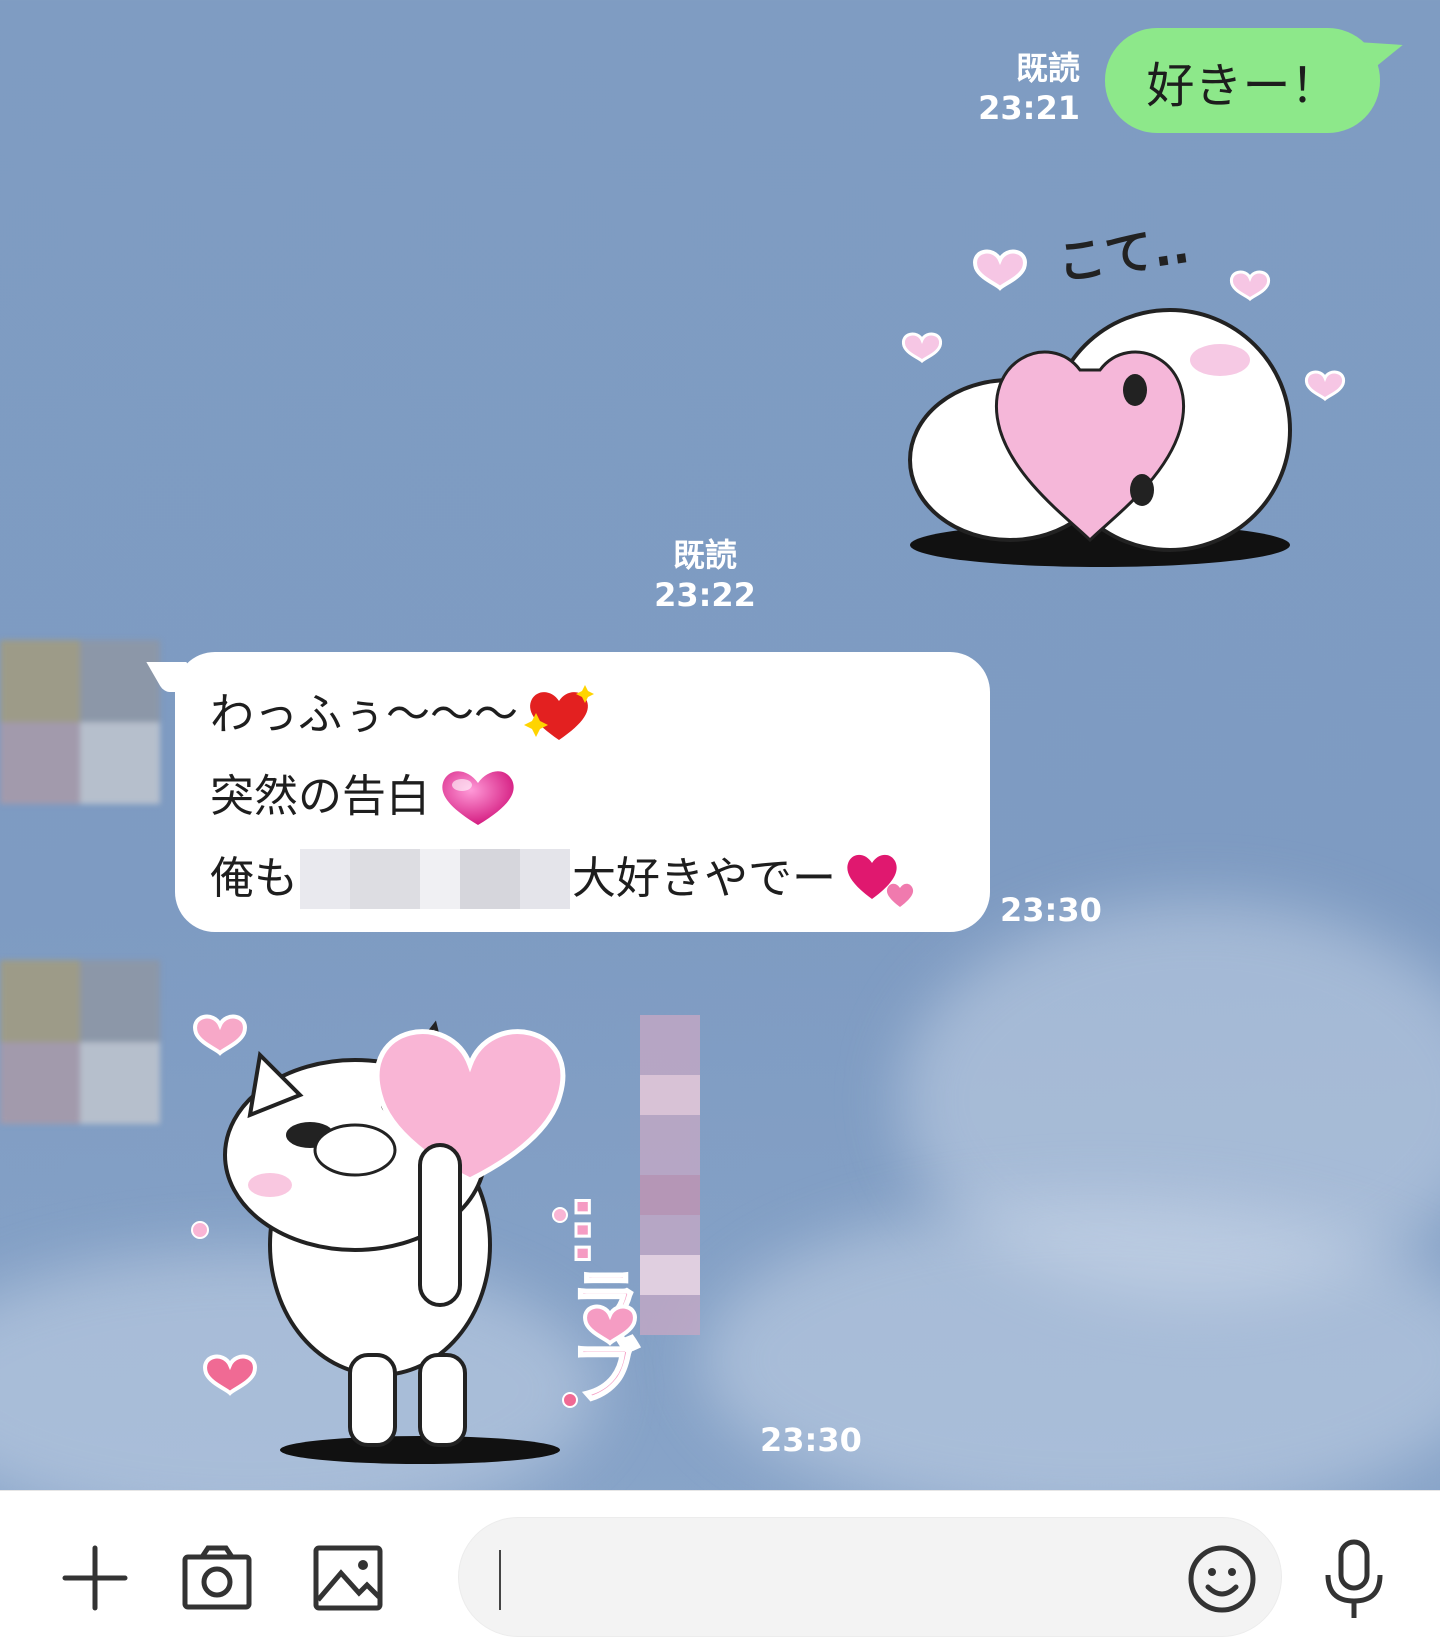 Image resolution: width=1440 pixels, height=1652 pixels. I want to click on received-message-bubble: わっふぅ〜〜〜 突然の告白 俺も 大好きやでー, so click(582, 792).